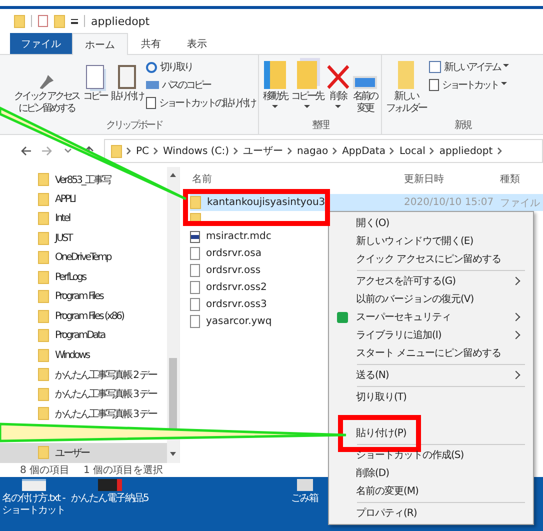 This screenshot has width=543, height=531. Describe the element at coordinates (275, 88) in the screenshot. I see `ribbon-button: 移動先` at that location.